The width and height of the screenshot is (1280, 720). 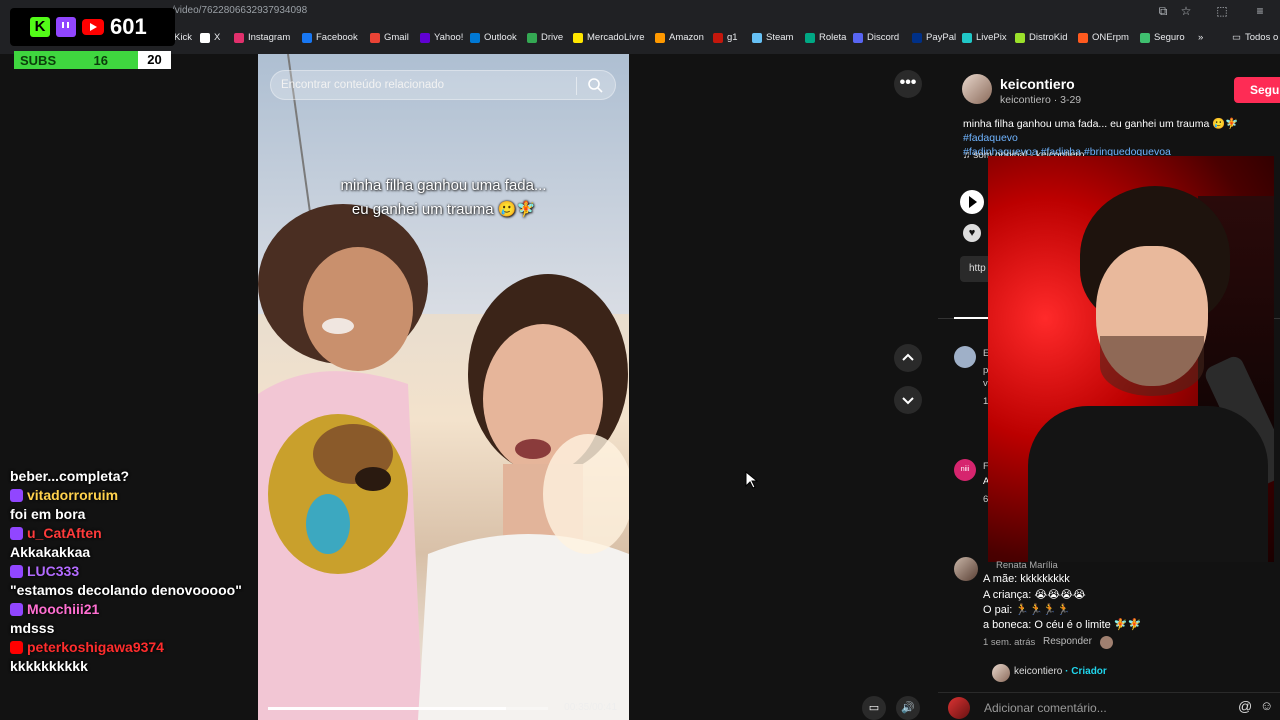 I want to click on reply-author: keicontiero, so click(x=1038, y=671).